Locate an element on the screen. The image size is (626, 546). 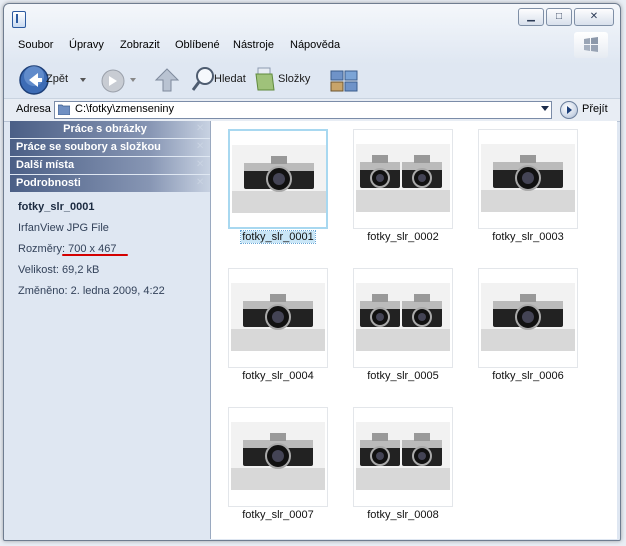
thumbnail-caption: fotky_slr_0001 is located at coordinates (278, 237).